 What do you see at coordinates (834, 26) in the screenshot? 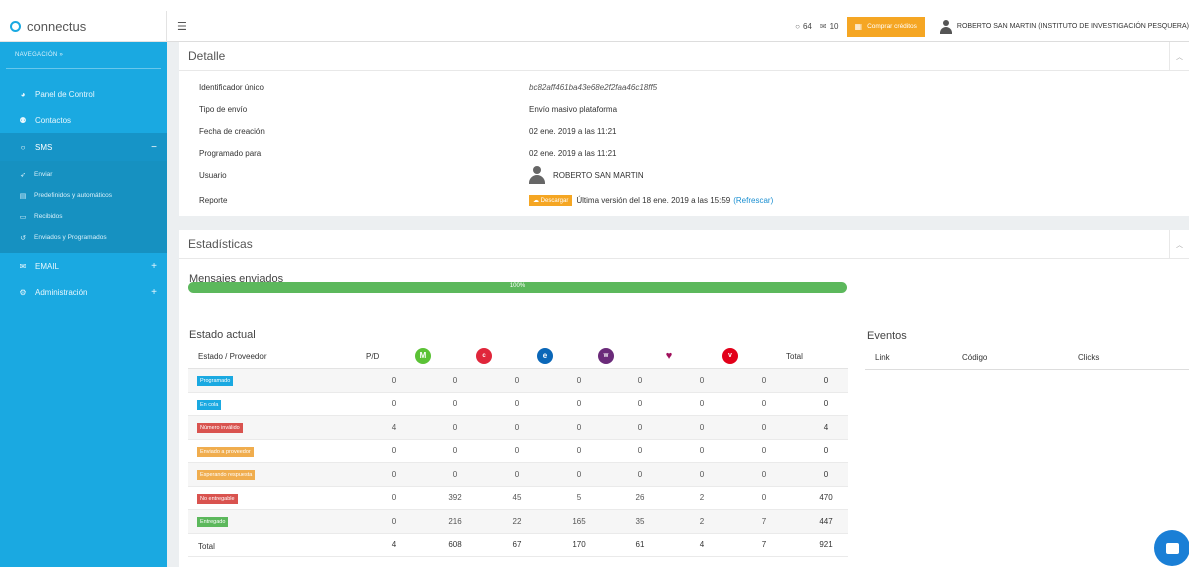
I see `mail-count: 10` at bounding box center [834, 26].